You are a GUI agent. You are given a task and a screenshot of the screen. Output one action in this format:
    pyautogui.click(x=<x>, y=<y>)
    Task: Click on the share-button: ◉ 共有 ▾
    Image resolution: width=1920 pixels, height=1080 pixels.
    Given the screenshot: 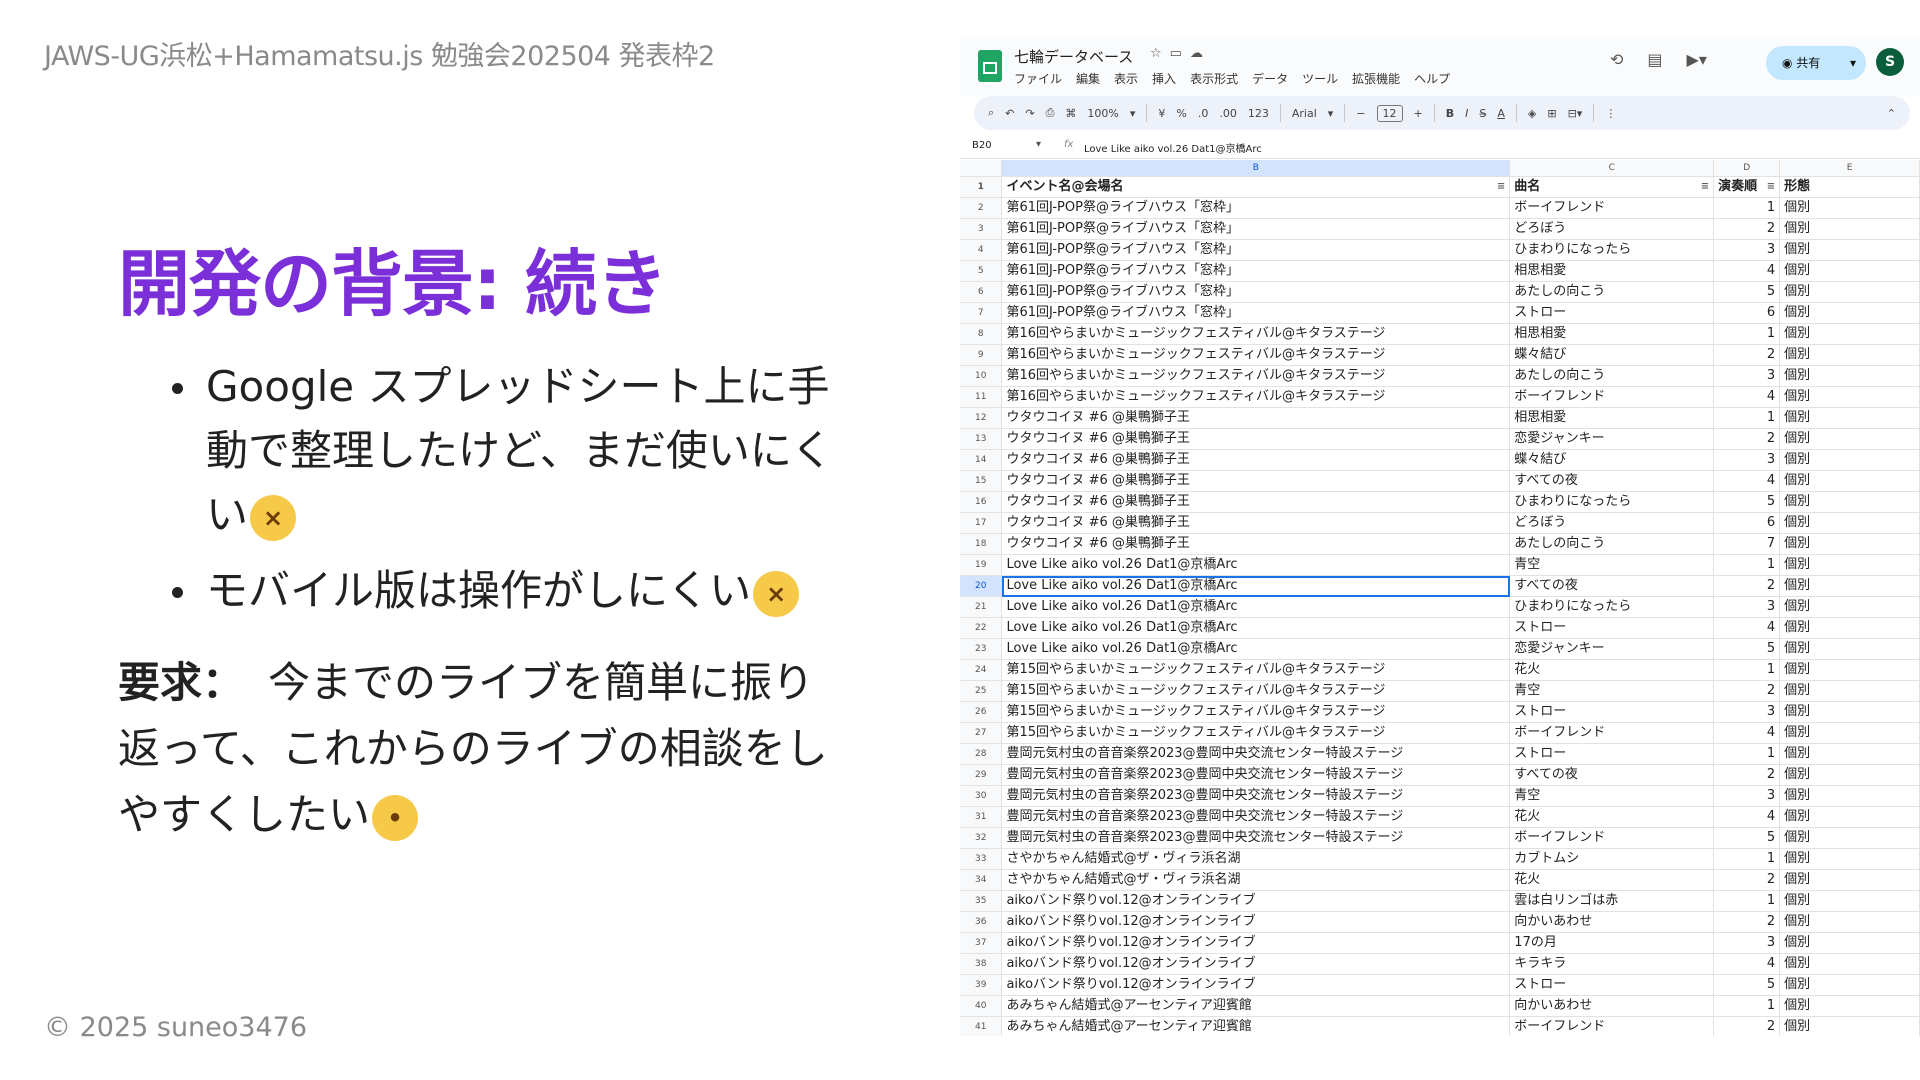 What is the action you would take?
    pyautogui.click(x=1816, y=63)
    